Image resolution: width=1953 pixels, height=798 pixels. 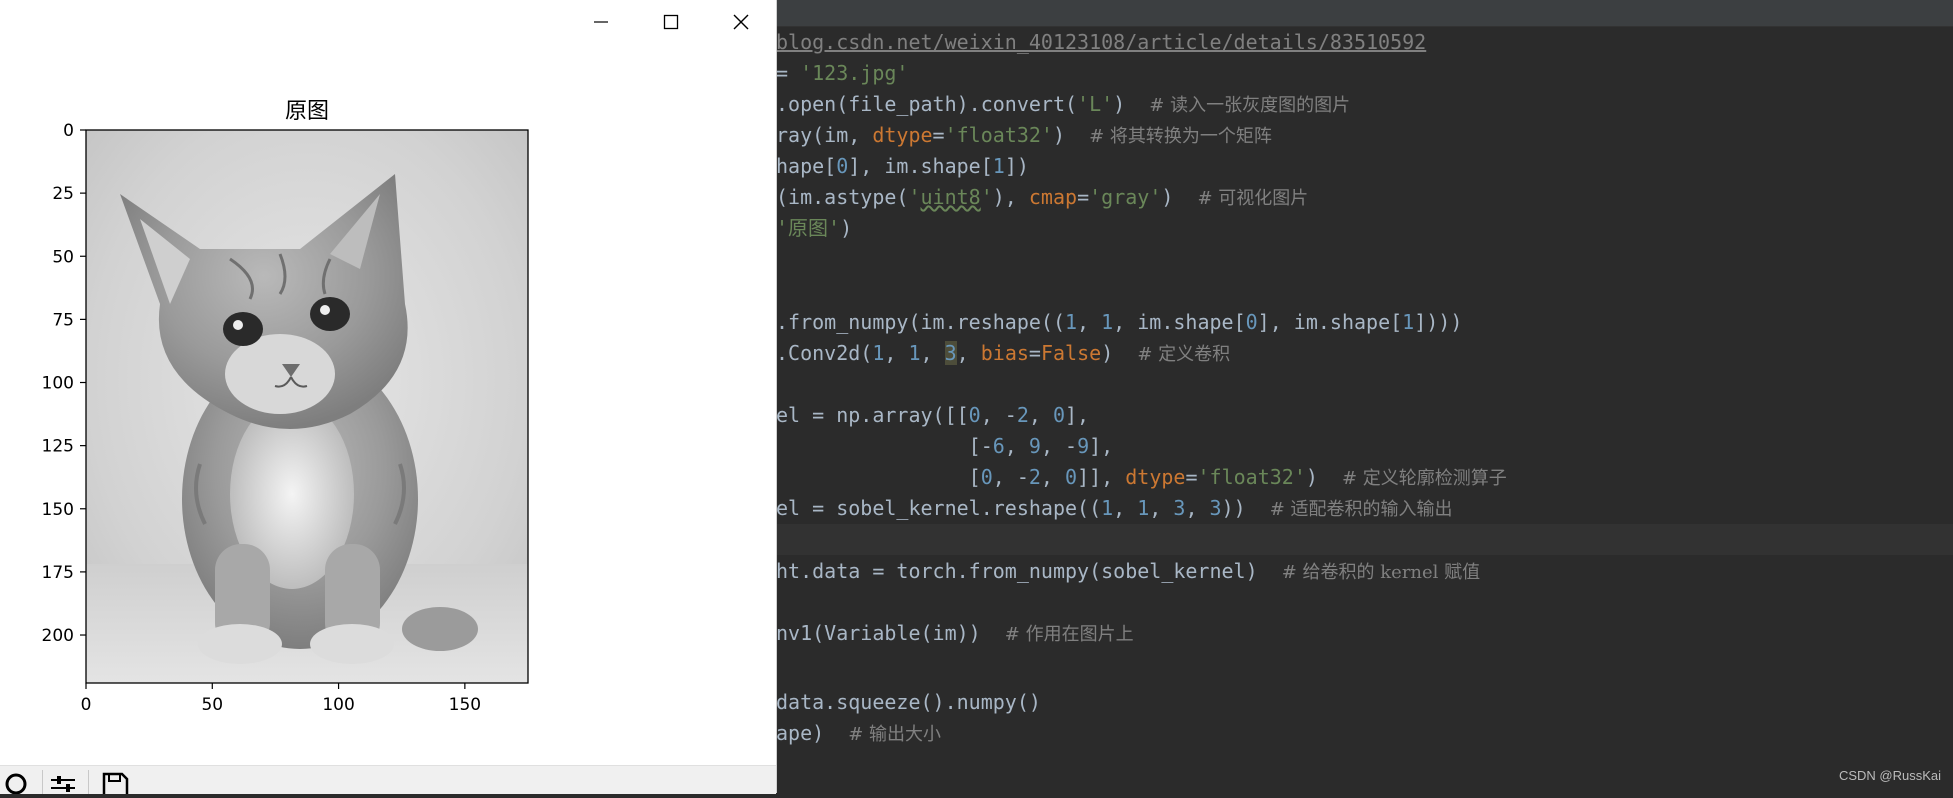 What do you see at coordinates (824, 353) in the screenshot?
I see `code-token: .Conv2d(` at bounding box center [824, 353].